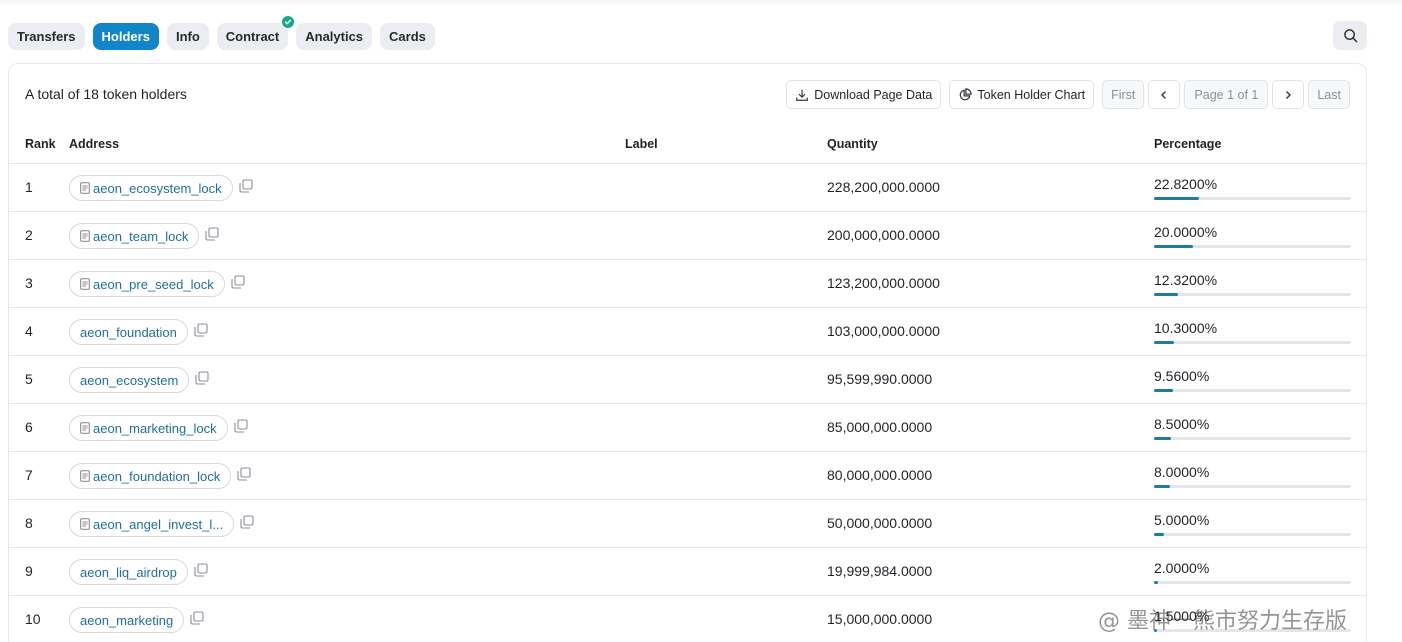 The image size is (1402, 642). Describe the element at coordinates (1123, 94) in the screenshot. I see `first-page-button: First` at that location.